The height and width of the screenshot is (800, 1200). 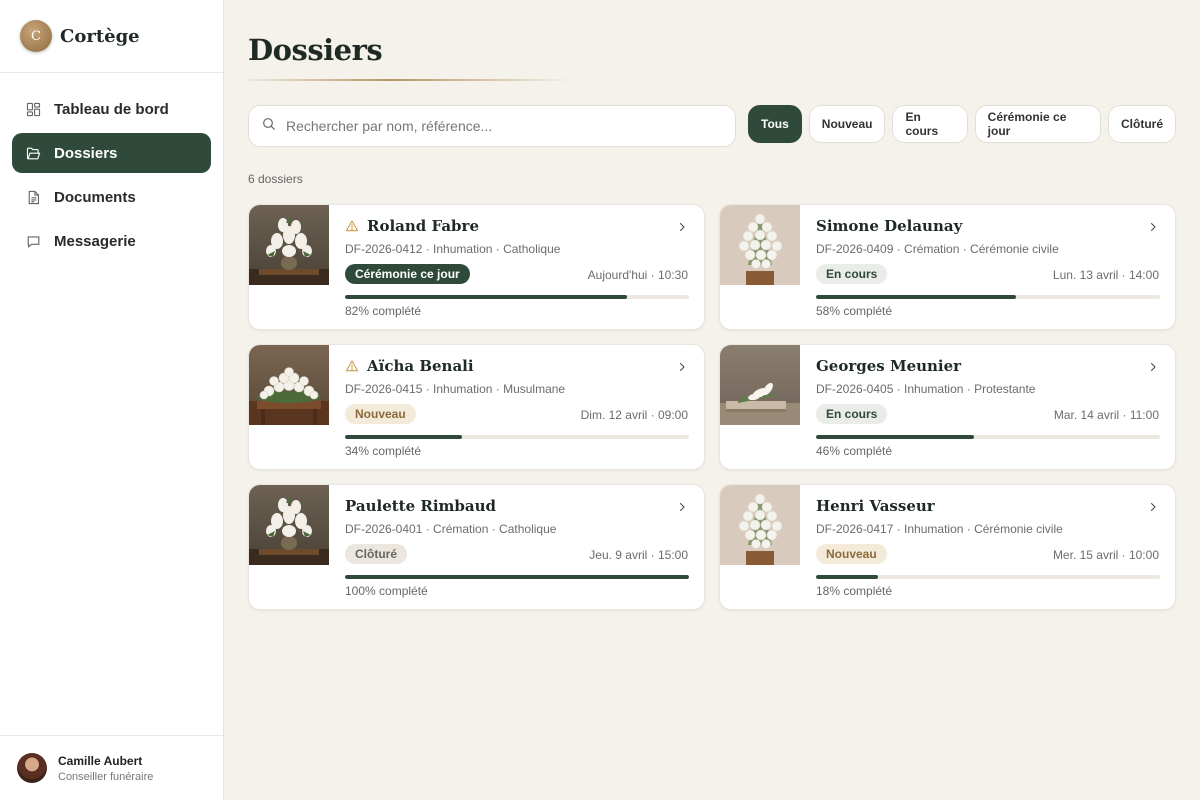 I want to click on sidebar-item-messagerie: Messagerie, so click(x=111, y=241).